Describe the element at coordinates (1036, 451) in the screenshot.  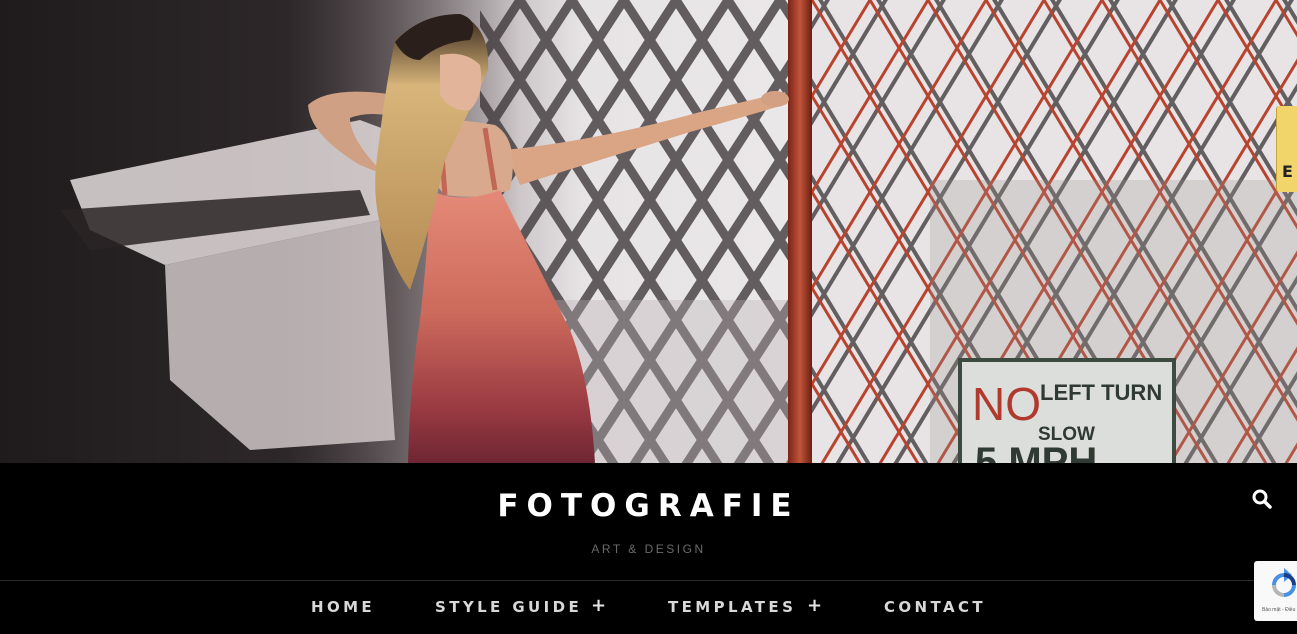
I see `svg-text: 5 MPH` at that location.